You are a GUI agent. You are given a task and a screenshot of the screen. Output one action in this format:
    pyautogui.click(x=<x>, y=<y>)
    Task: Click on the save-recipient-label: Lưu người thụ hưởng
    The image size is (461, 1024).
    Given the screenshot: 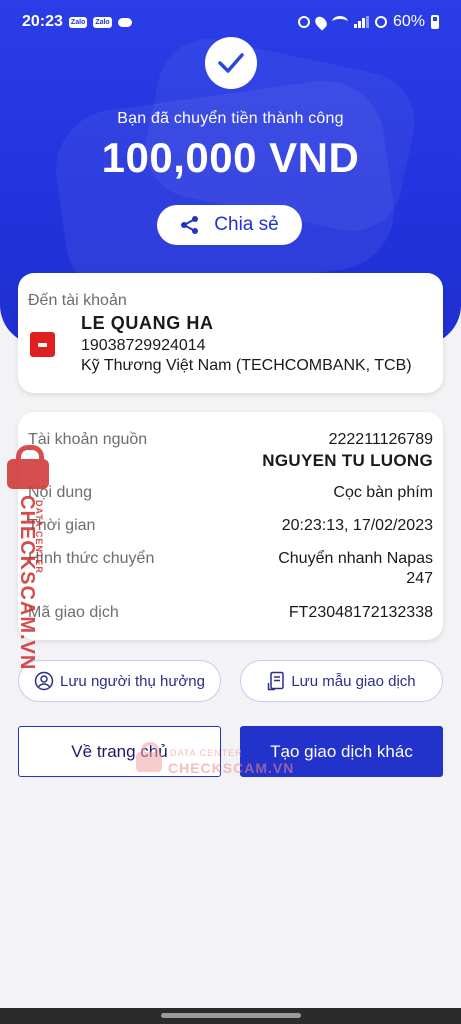 What is the action you would take?
    pyautogui.click(x=132, y=681)
    